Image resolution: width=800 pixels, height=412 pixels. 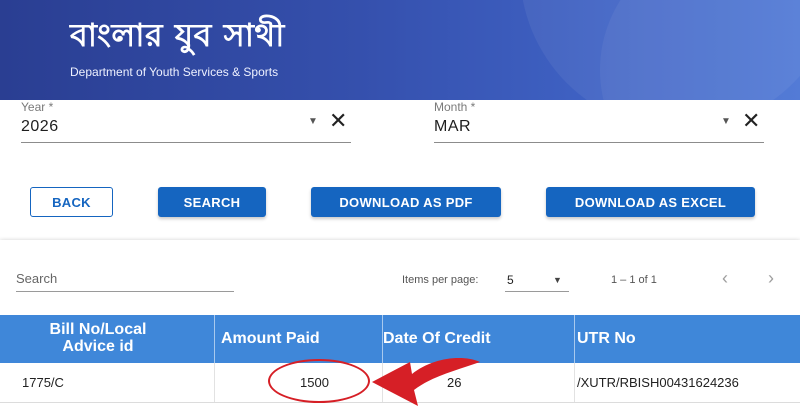 What do you see at coordinates (270, 339) in the screenshot?
I see `column-header-amount-paid: Amount Paid` at bounding box center [270, 339].